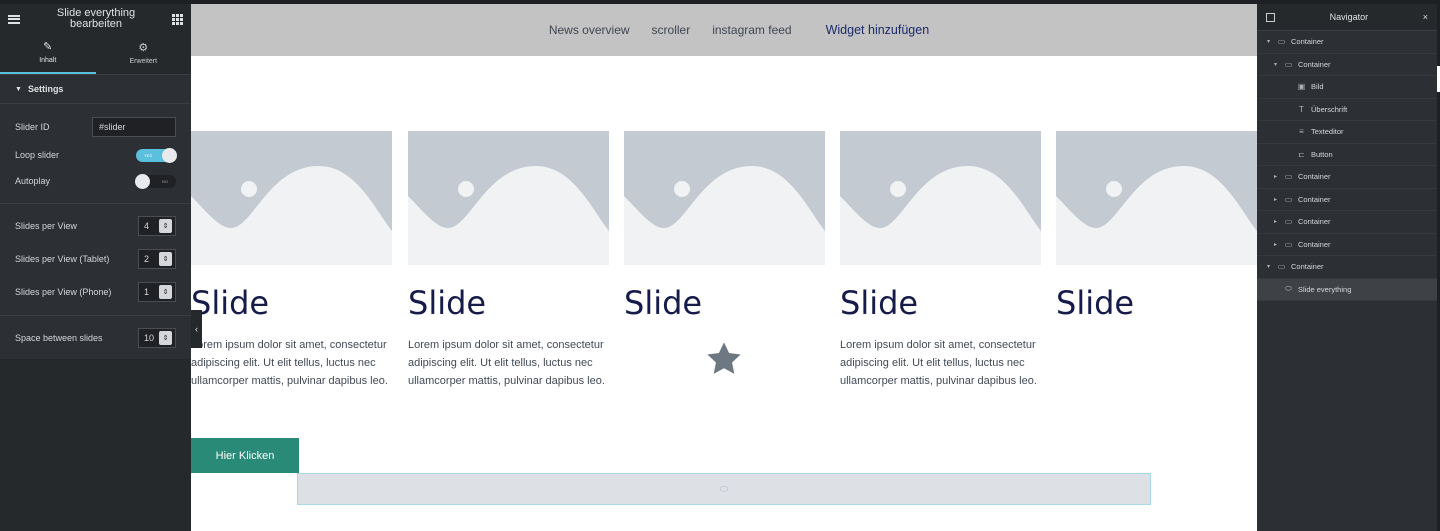  Describe the element at coordinates (165, 181) in the screenshot. I see `autoplay-toggle-state: NO` at that location.